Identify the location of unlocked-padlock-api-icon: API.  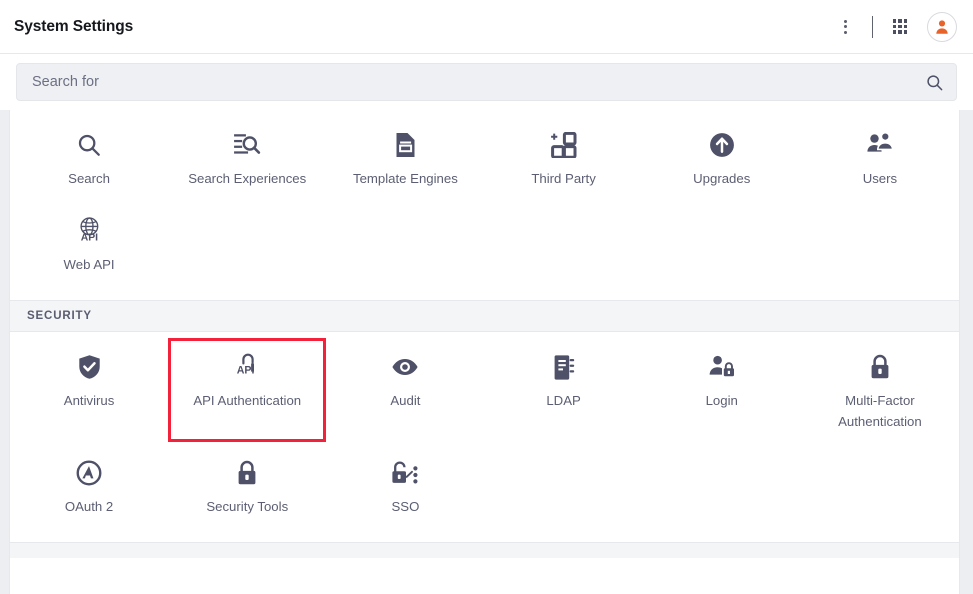
(247, 367).